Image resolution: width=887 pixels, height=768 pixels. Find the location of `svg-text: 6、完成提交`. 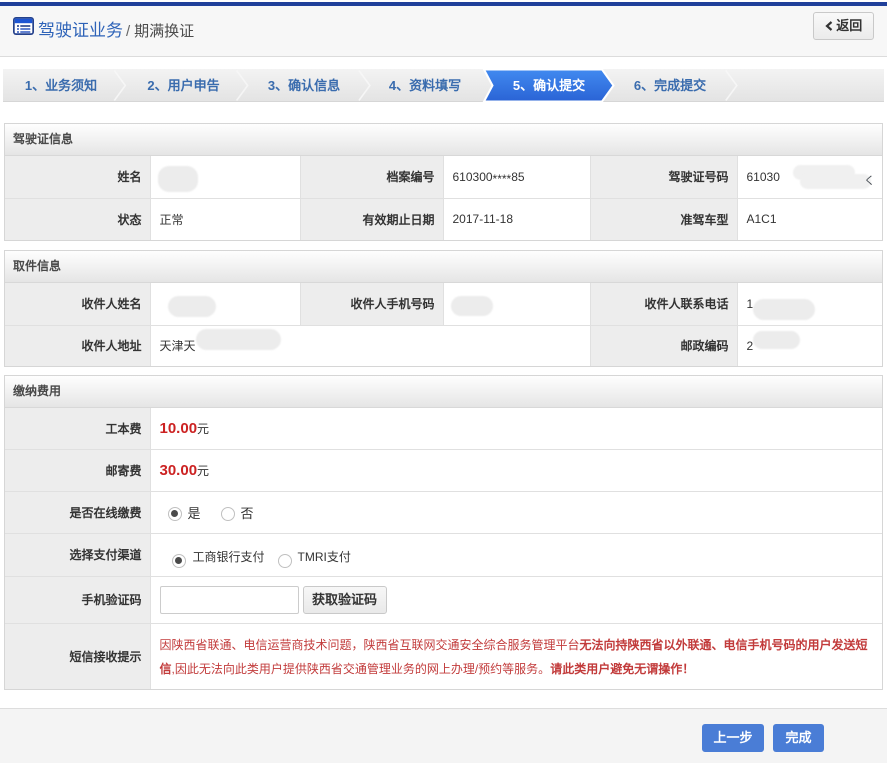

svg-text: 6、完成提交 is located at coordinates (670, 85).